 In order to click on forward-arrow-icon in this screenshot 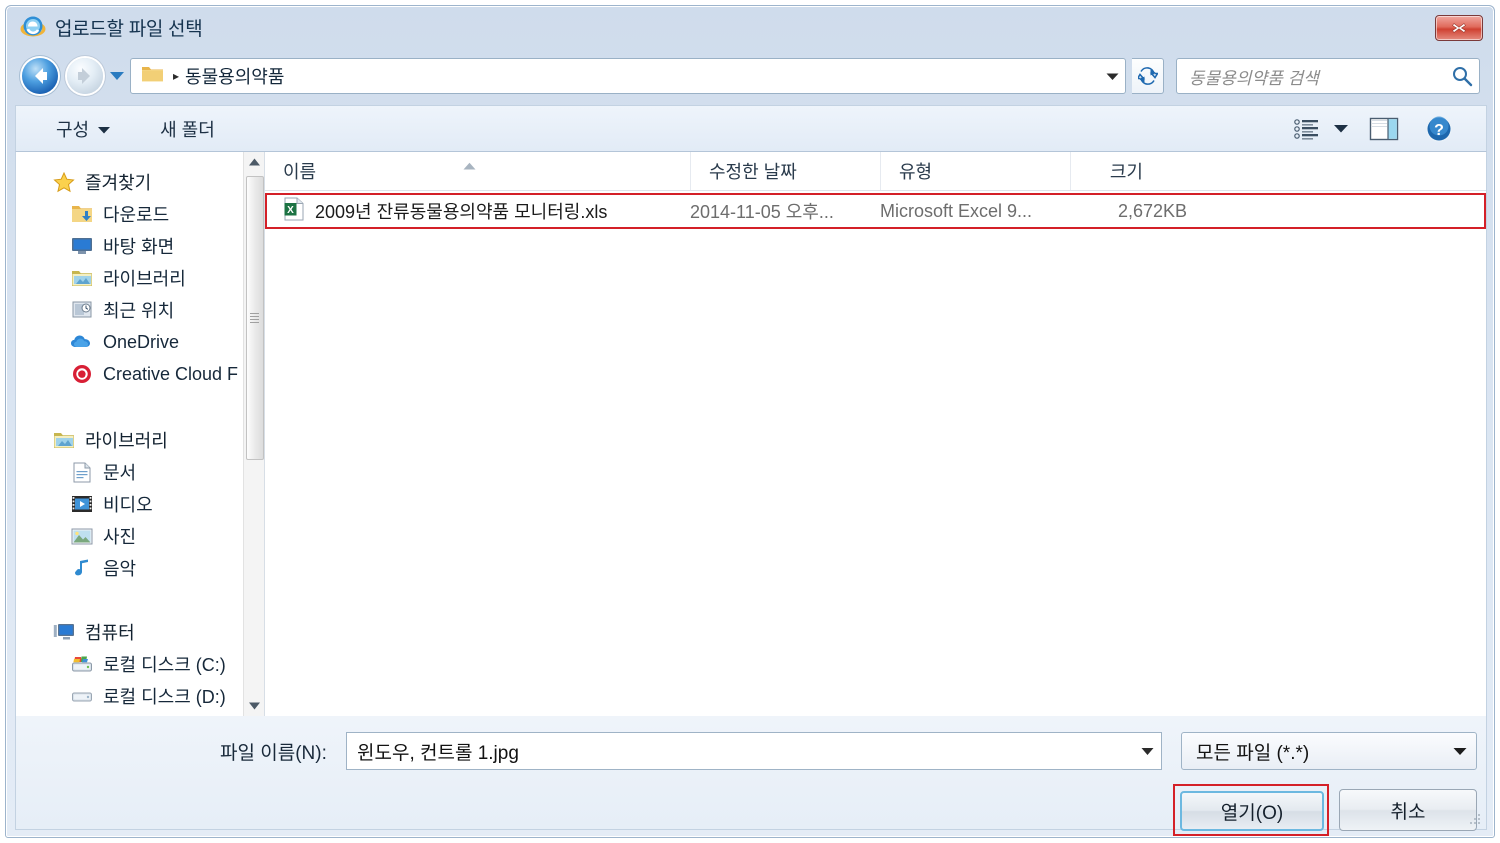, I will do `click(84, 76)`.